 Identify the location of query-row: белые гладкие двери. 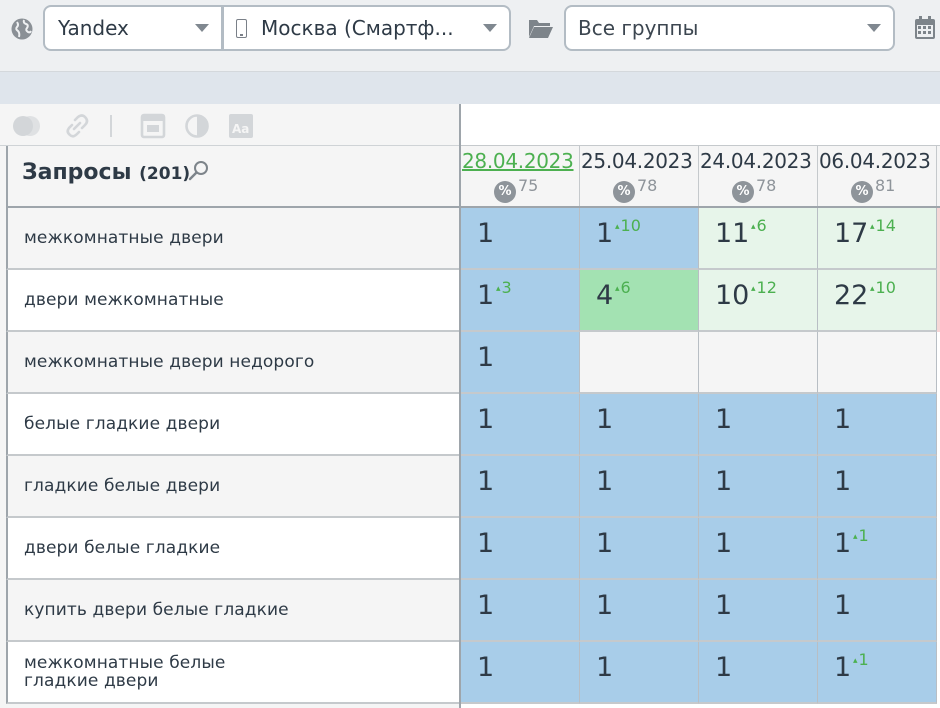
(232, 425).